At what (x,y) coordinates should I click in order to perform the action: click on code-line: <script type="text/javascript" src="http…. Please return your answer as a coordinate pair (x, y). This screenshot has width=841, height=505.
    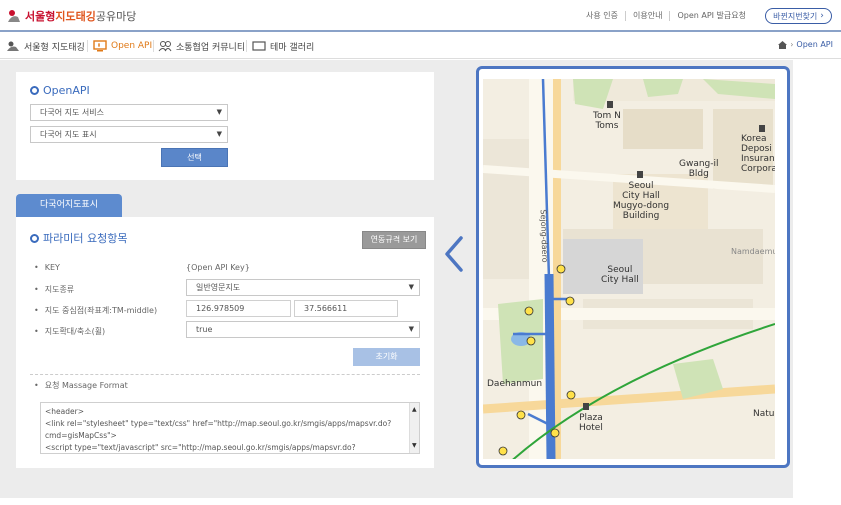
    Looking at the image, I should click on (200, 447).